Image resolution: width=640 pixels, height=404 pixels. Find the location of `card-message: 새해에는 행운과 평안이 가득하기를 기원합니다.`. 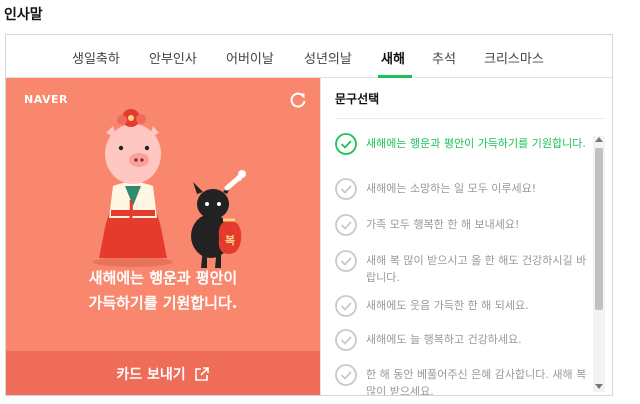

card-message: 새해에는 행운과 평안이 가득하기를 기원합니다. is located at coordinates (163, 291).